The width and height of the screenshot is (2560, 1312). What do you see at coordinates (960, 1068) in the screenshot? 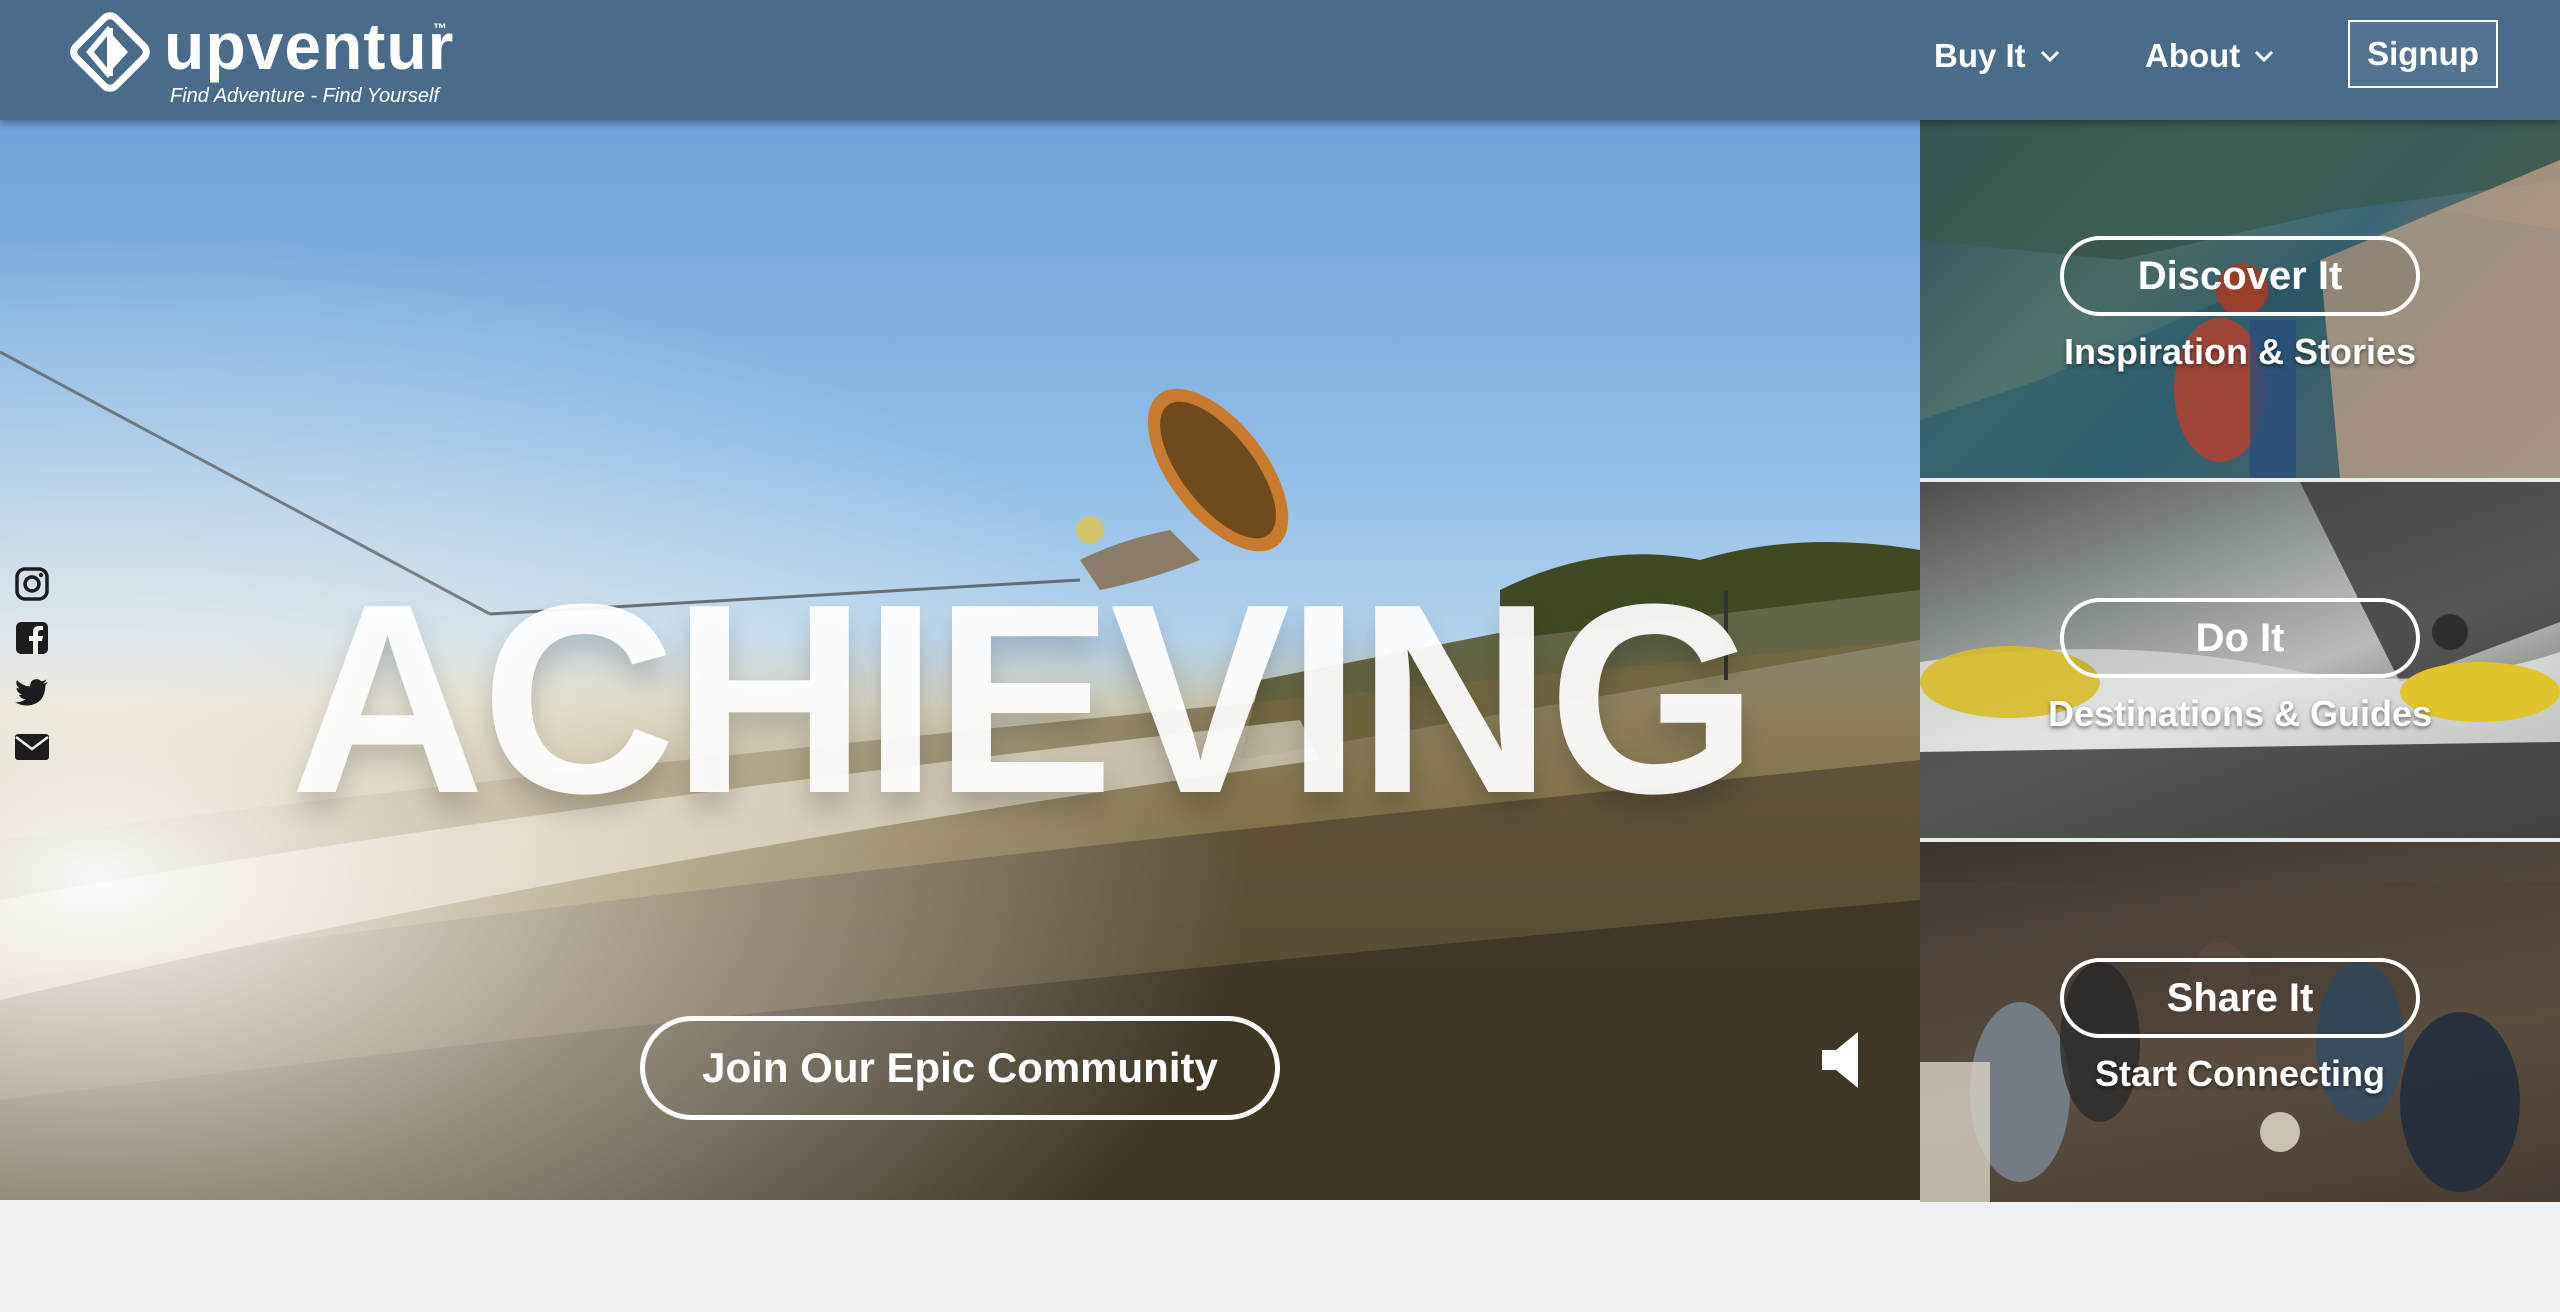
I see `join-community-button: Join Our Epic Community` at bounding box center [960, 1068].